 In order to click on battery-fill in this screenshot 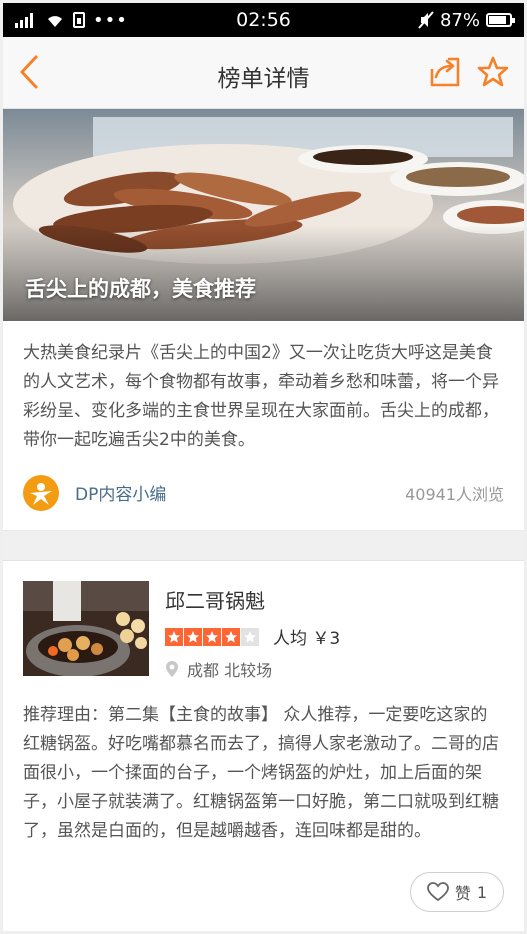, I will do `click(497, 20)`.